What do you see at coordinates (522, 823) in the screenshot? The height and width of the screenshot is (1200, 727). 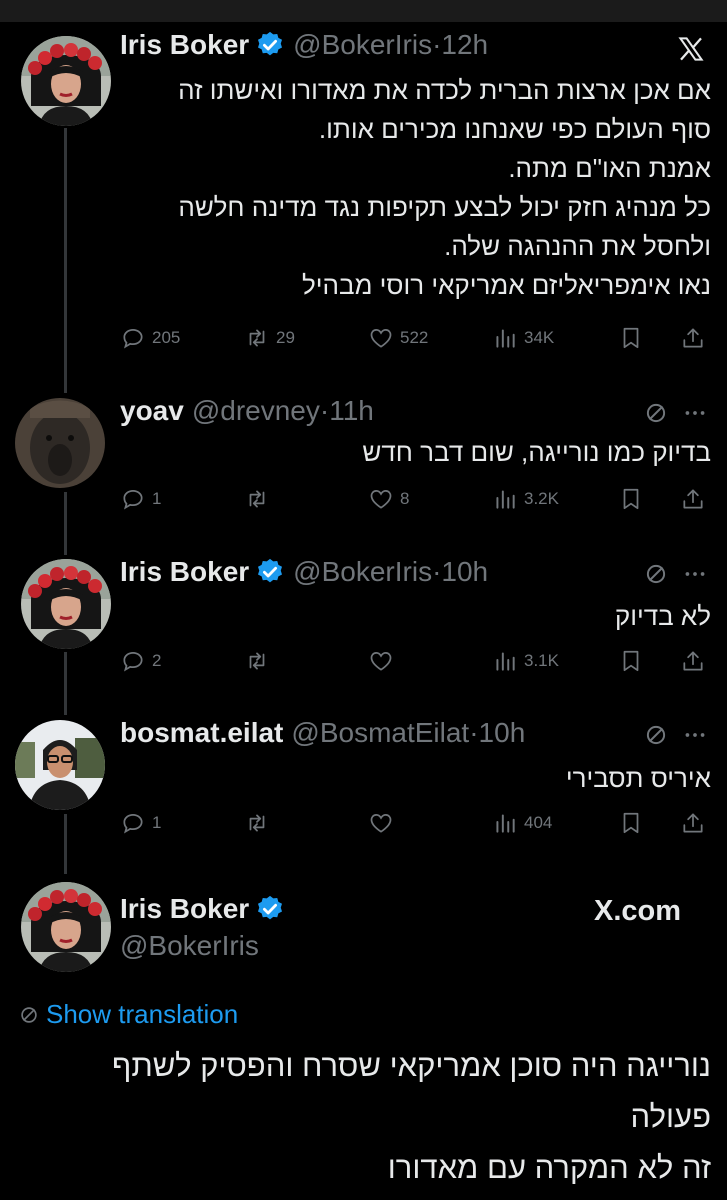 I see `views-button: 404` at bounding box center [522, 823].